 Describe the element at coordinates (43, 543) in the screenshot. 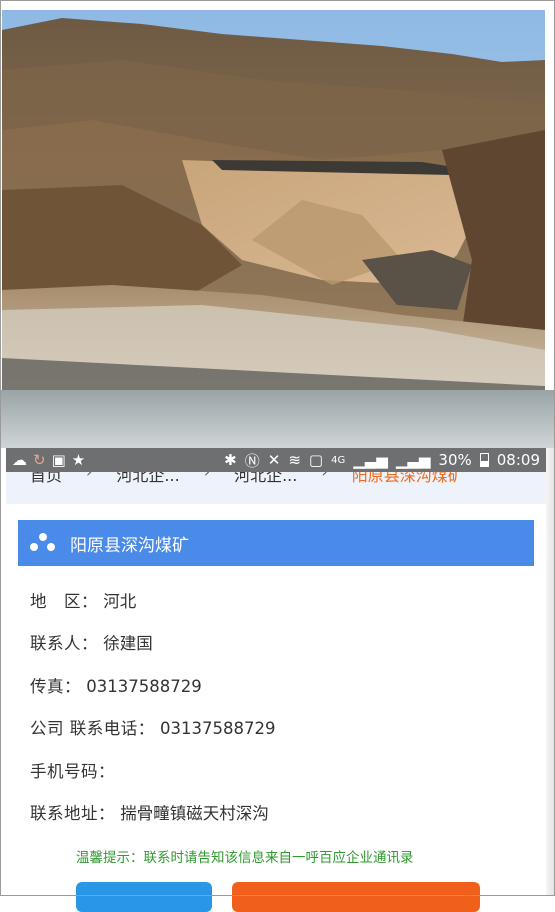

I see `cluster-icon` at that location.